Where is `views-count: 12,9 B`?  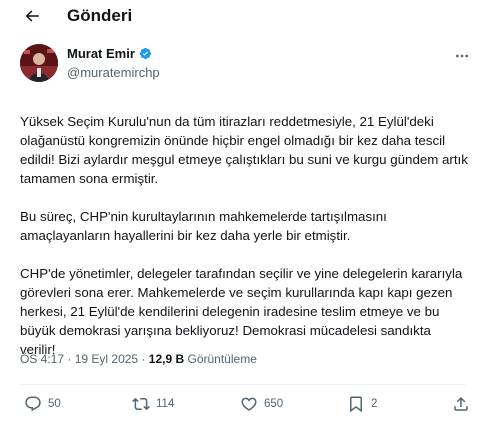
views-count: 12,9 B is located at coordinates (166, 359).